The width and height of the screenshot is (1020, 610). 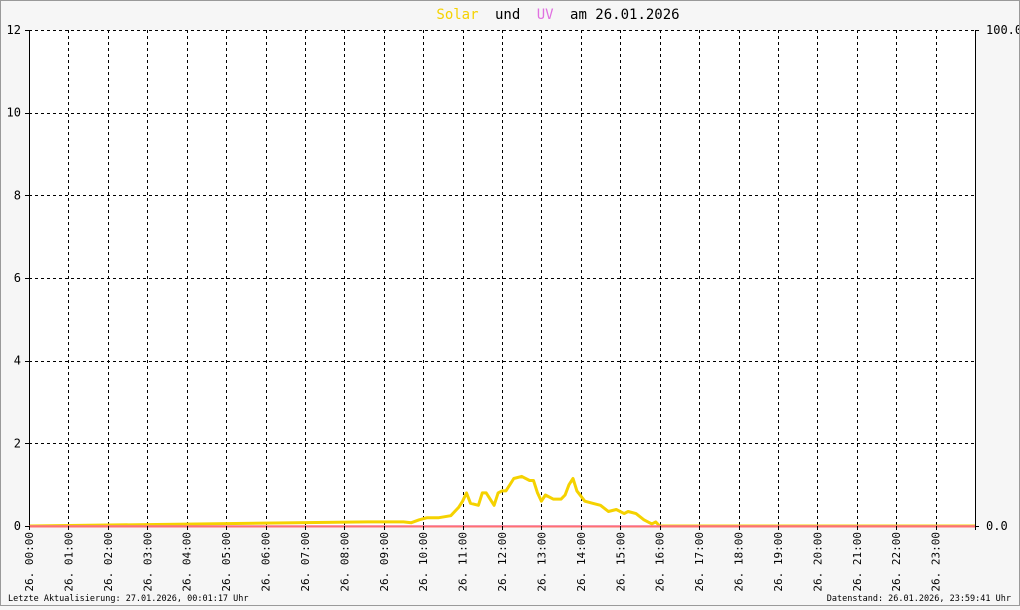 I want to click on x-tick-label: 26. 06:00, so click(x=266, y=562).